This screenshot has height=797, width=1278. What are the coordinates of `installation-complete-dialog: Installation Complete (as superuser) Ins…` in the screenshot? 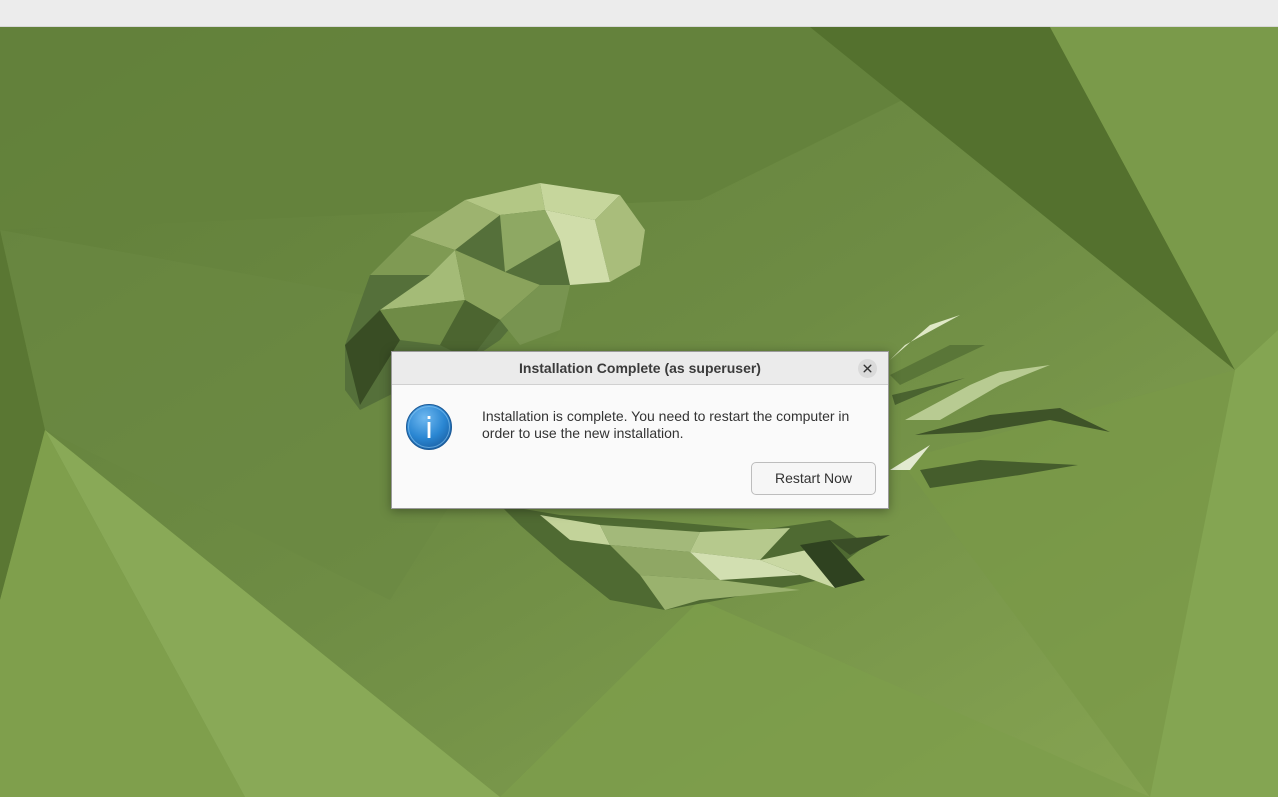 It's located at (640, 430).